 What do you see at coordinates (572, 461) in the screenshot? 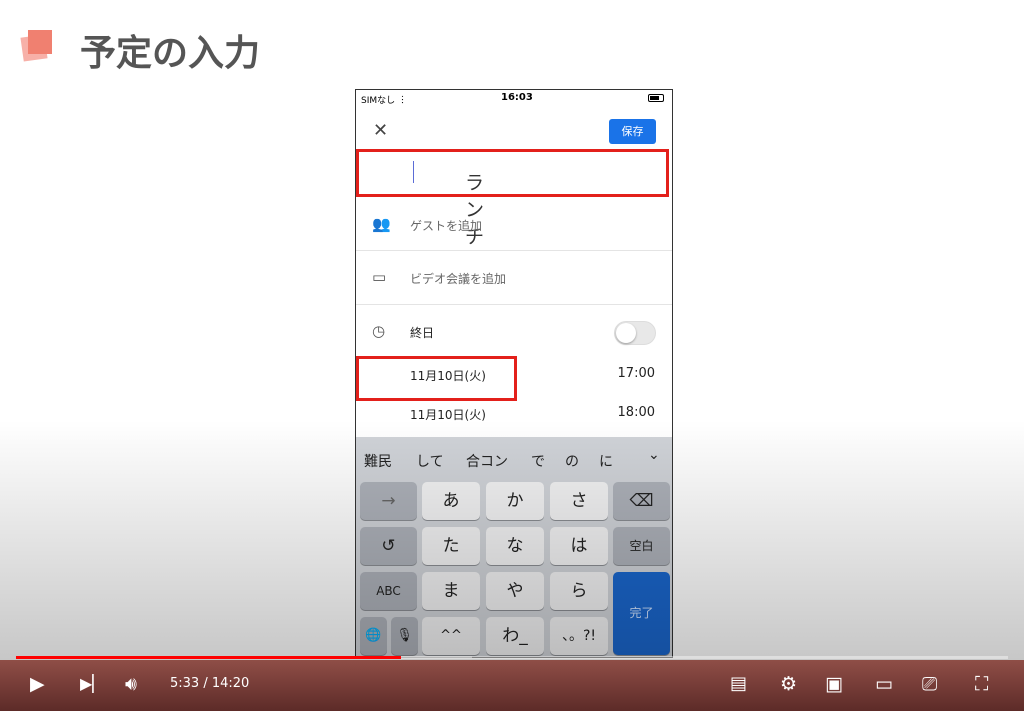
I see `suggestion: の` at bounding box center [572, 461].